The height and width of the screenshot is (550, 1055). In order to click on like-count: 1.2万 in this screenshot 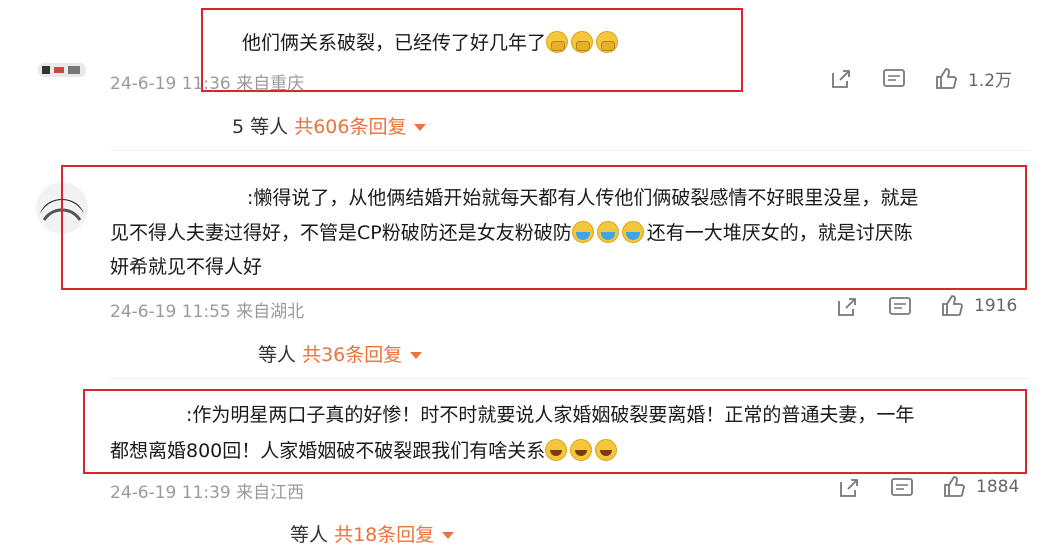, I will do `click(990, 81)`.